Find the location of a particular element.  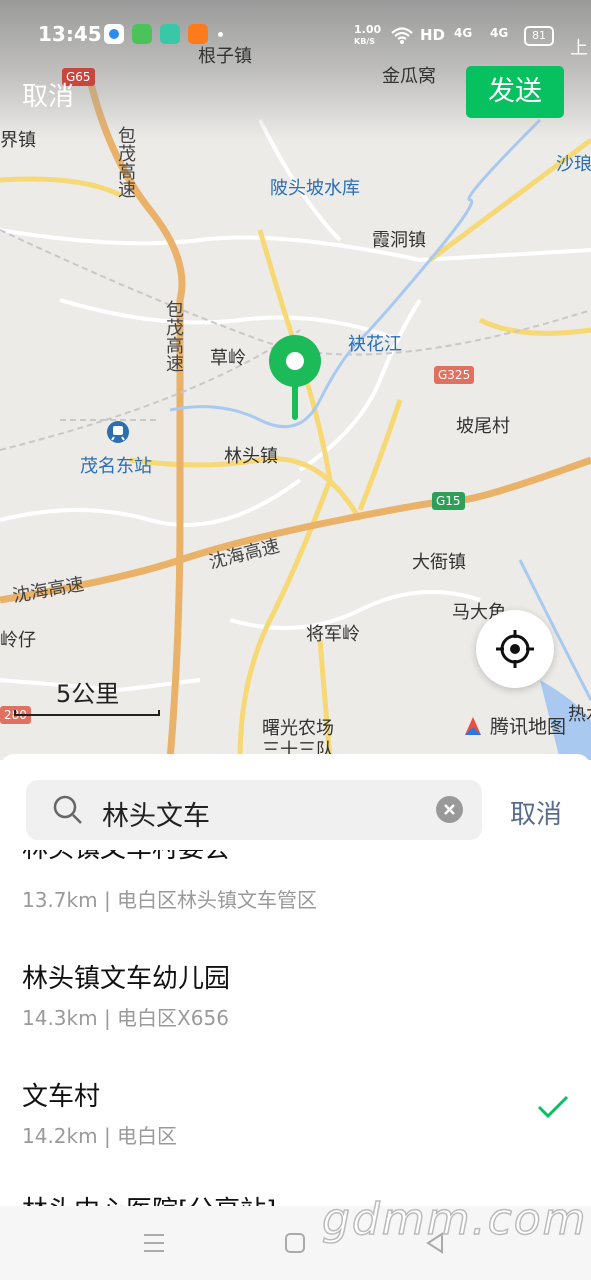

map-provider-text: 腾讯地图 is located at coordinates (528, 727).